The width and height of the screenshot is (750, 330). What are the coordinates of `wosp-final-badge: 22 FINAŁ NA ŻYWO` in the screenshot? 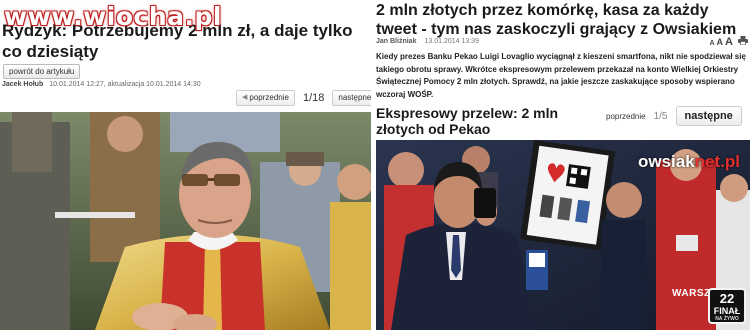 It's located at (727, 306).